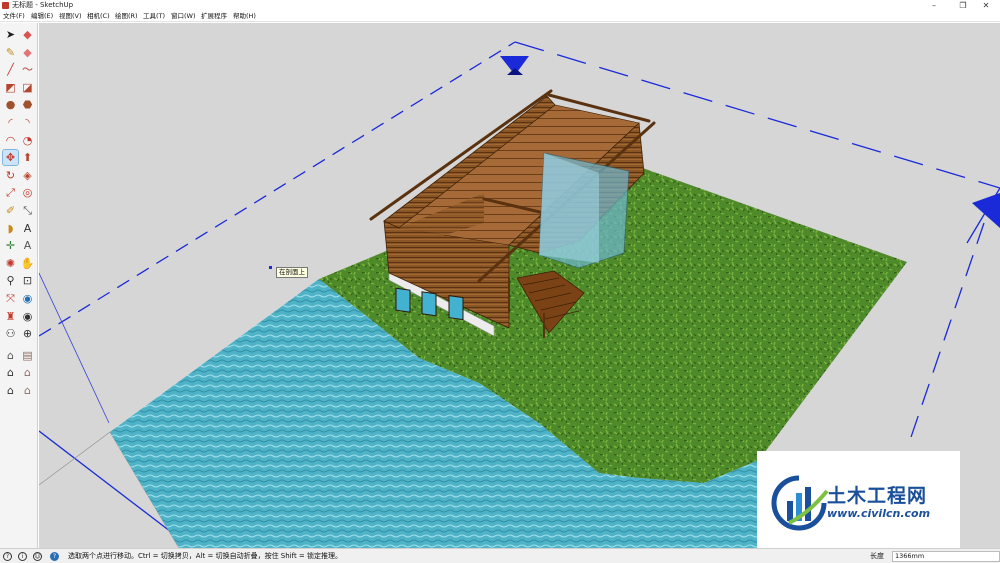 The image size is (1000, 563). What do you see at coordinates (27, 333) in the screenshot?
I see `section-plane-icon: ⊕` at bounding box center [27, 333].